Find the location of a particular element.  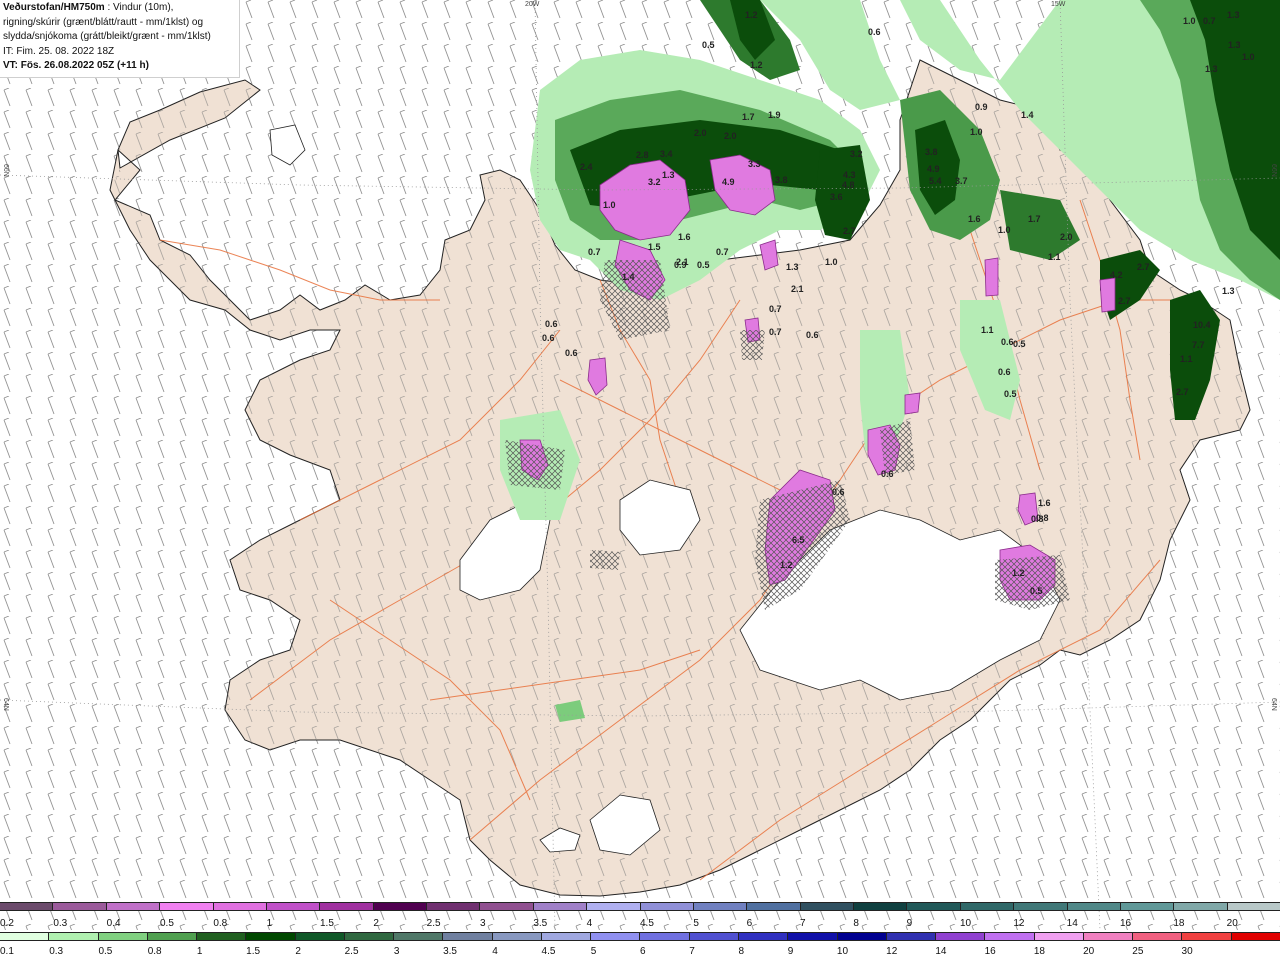

precip-value-label: 4.9 is located at coordinates (728, 182).